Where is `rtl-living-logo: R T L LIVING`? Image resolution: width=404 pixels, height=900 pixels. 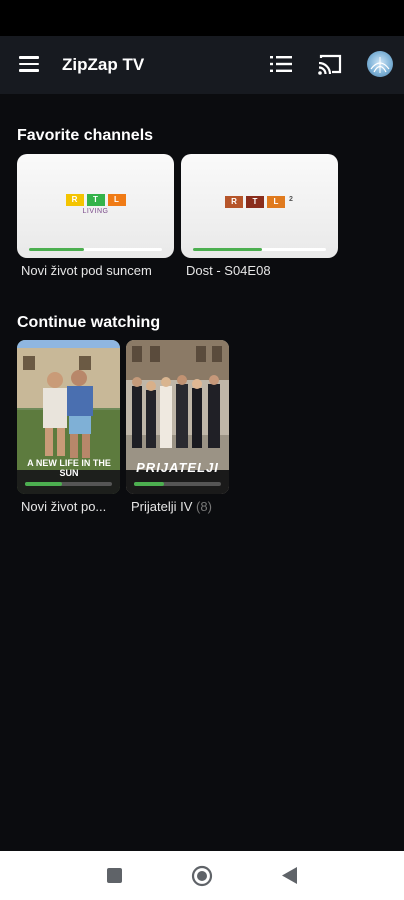 rtl-living-logo: R T L LIVING is located at coordinates (95, 204).